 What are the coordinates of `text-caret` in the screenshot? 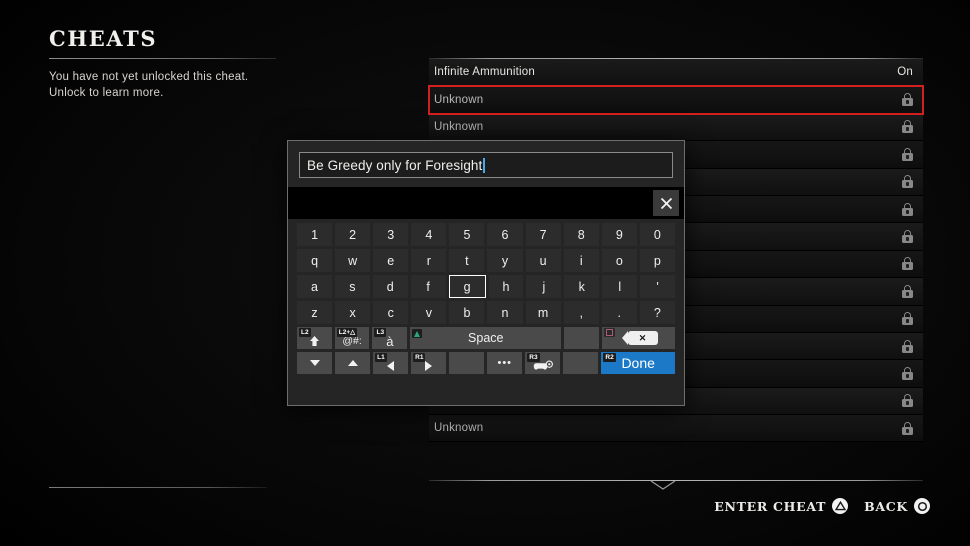 It's located at (484, 165).